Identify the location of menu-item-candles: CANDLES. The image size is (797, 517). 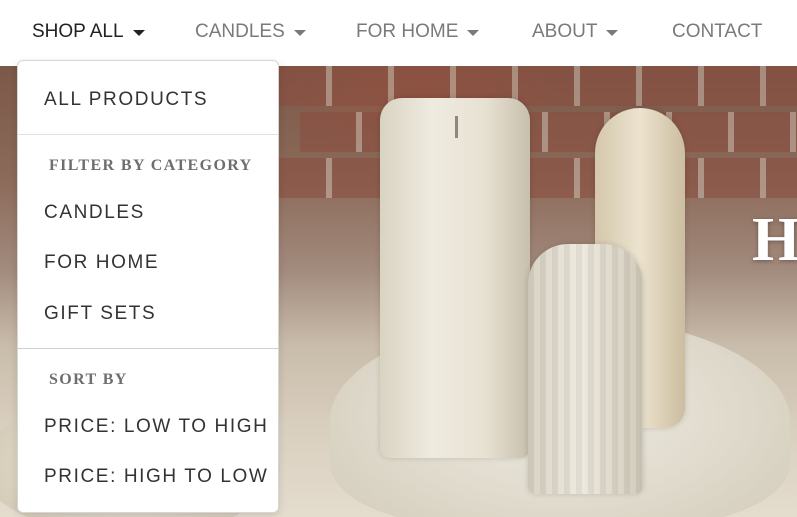
(94, 213).